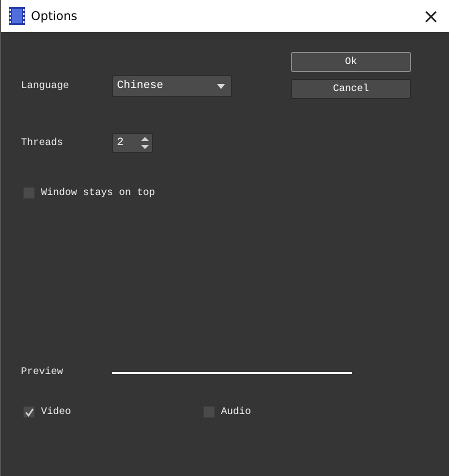 Image resolution: width=449 pixels, height=476 pixels. What do you see at coordinates (98, 193) in the screenshot?
I see `checkbox-label: Window stays on top` at bounding box center [98, 193].